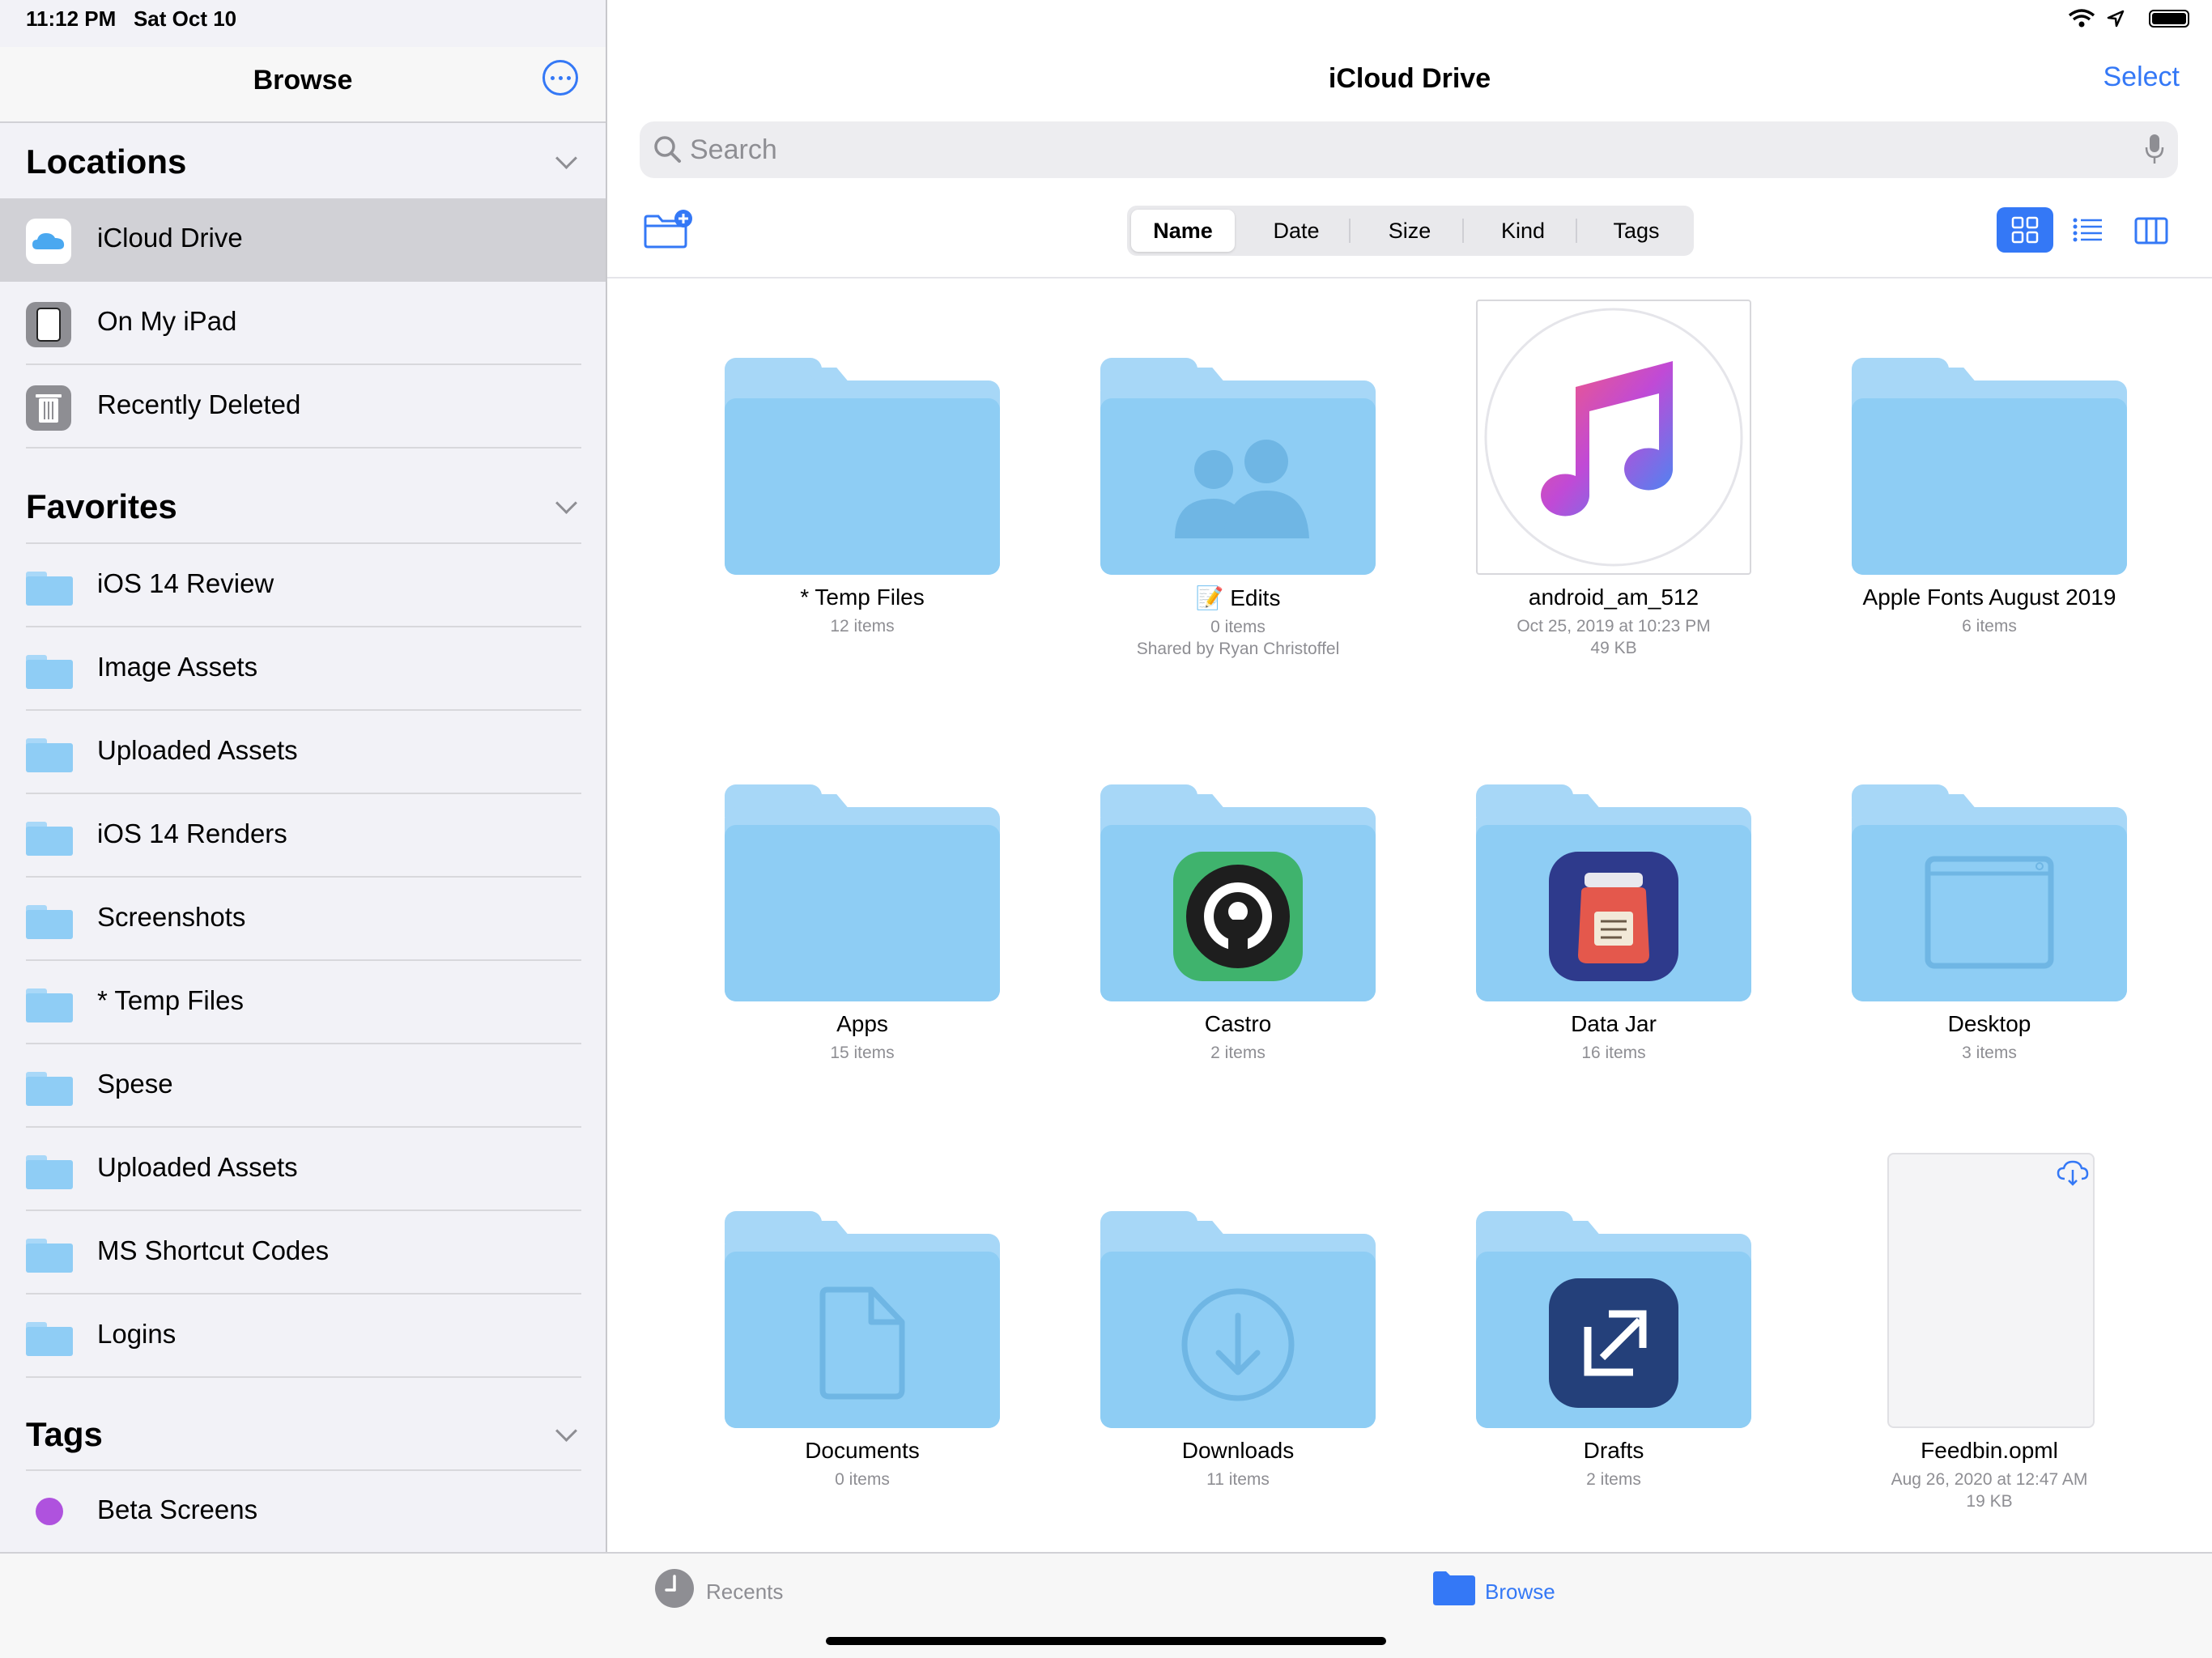  Describe the element at coordinates (1238, 1450) in the screenshot. I see `item-name: Downloads` at that location.